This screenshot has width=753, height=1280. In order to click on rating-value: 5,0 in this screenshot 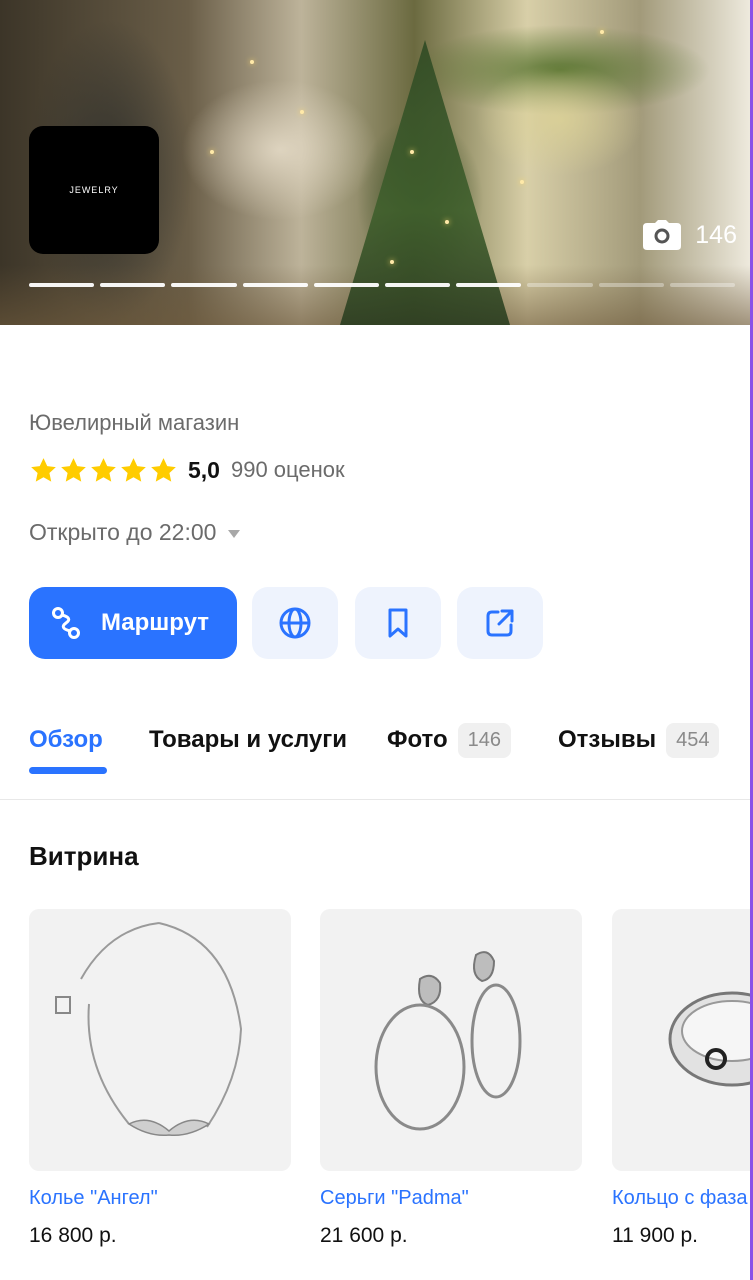, I will do `click(204, 469)`.